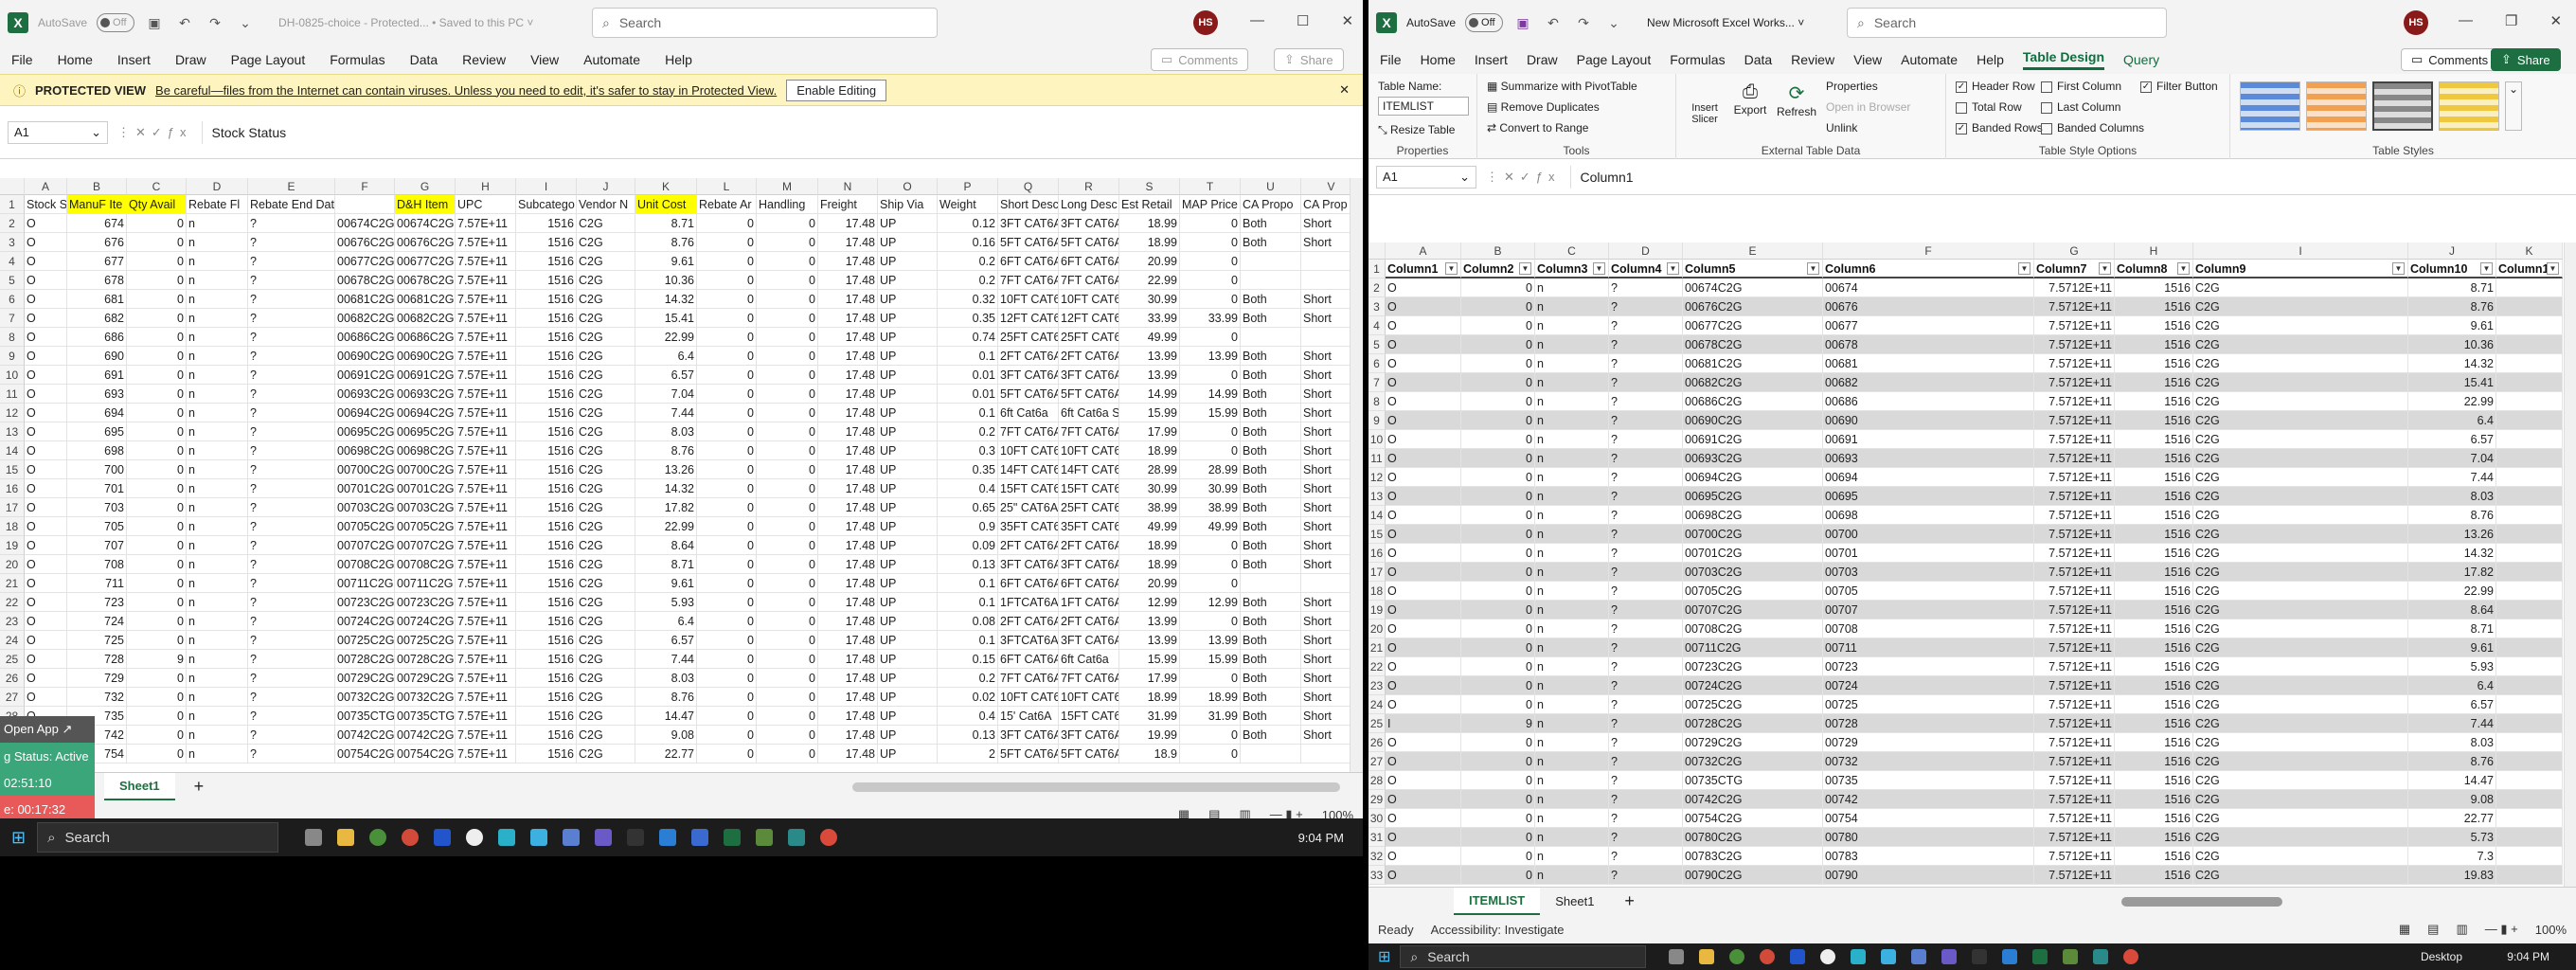  I want to click on table-cell: 00723C2G, so click(425, 602).